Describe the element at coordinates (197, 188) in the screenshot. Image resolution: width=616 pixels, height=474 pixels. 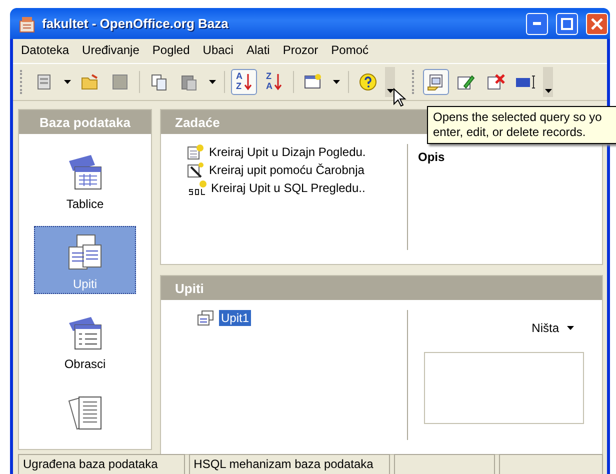
I see `sql-icon` at that location.